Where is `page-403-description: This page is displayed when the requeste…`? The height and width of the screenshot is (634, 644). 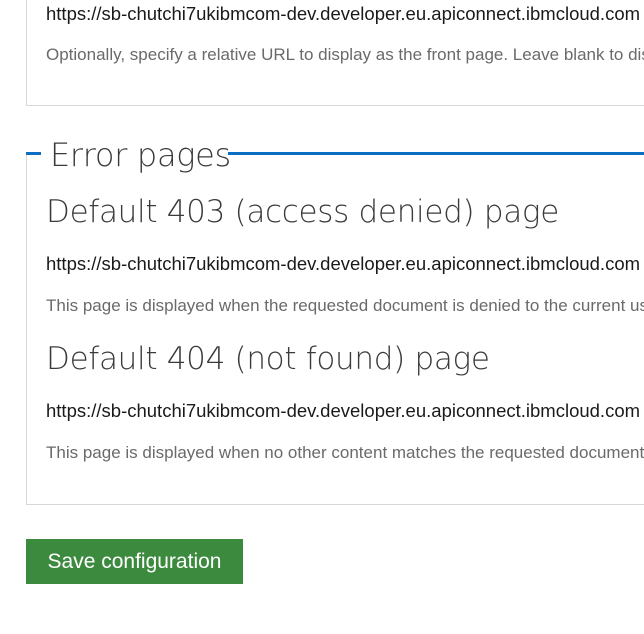
page-403-description: This page is displayed when the requeste… is located at coordinates (345, 305).